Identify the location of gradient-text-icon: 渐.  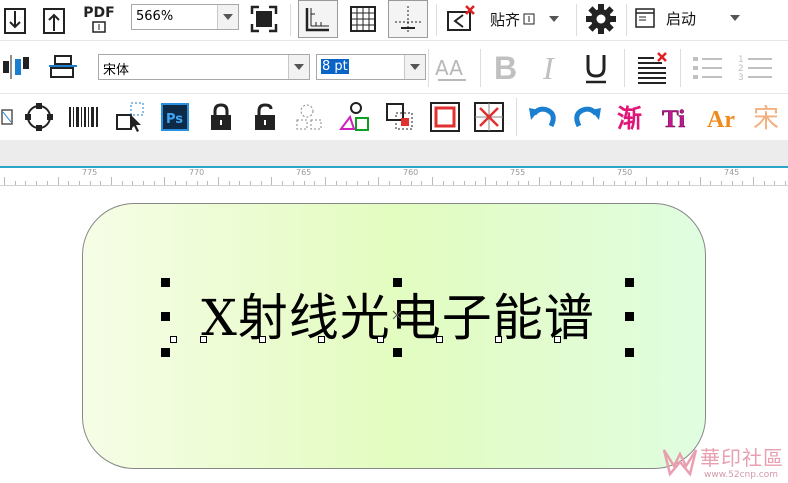
(633, 117).